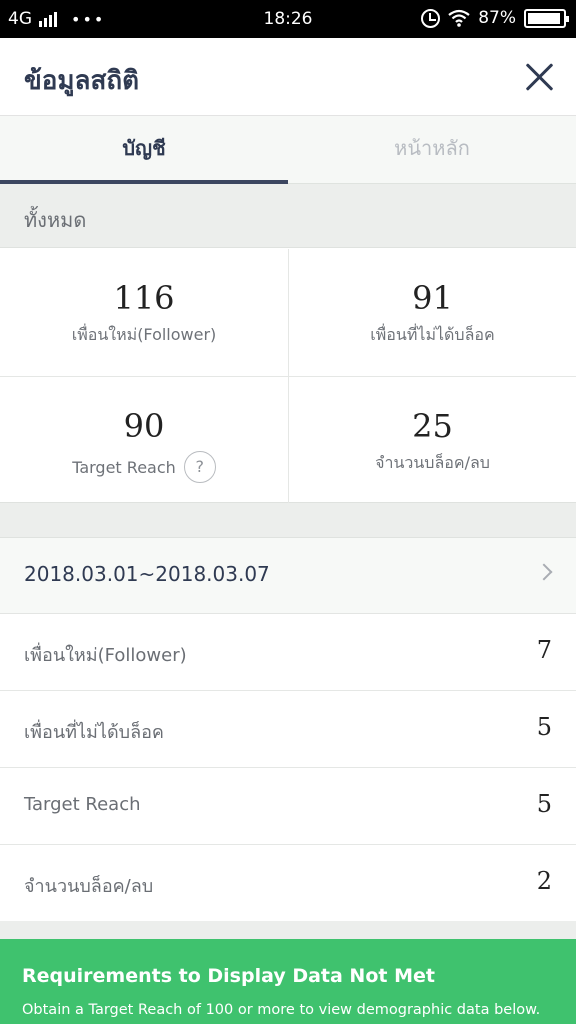 Image resolution: width=576 pixels, height=1024 pixels. I want to click on list-item-value: 2, so click(544, 881).